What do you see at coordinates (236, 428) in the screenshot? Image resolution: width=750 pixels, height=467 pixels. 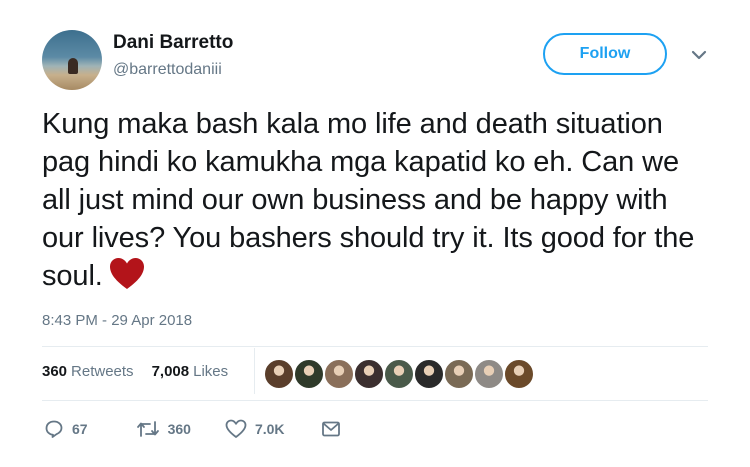 I see `heart-icon` at bounding box center [236, 428].